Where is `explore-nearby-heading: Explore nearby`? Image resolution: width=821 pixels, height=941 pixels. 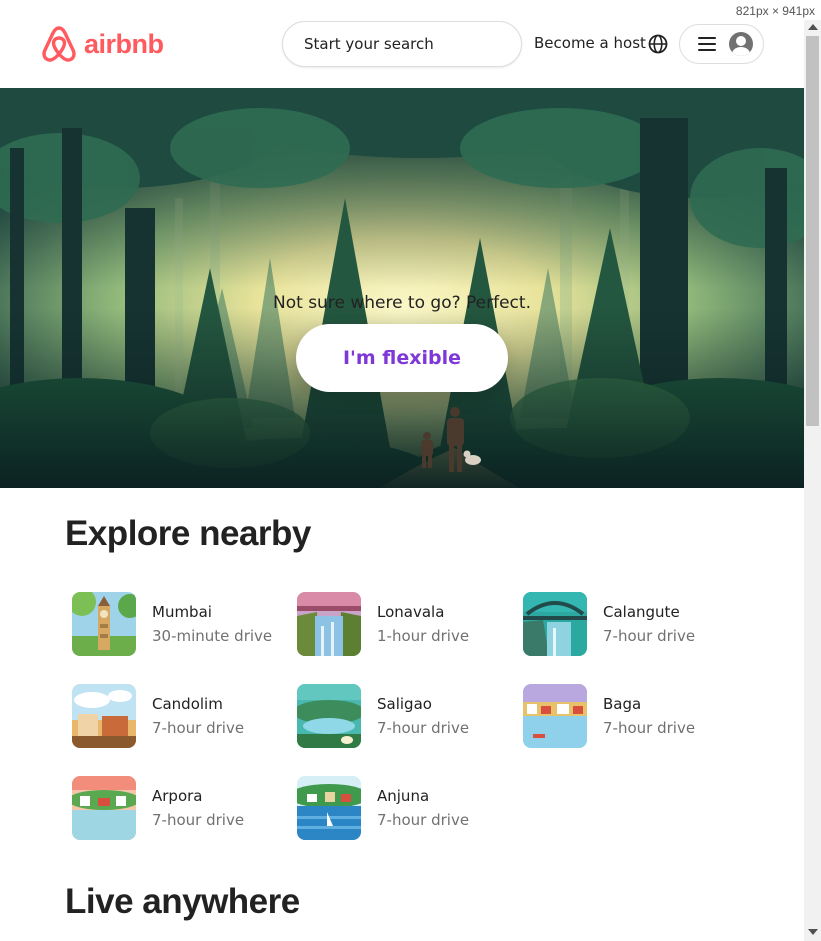
explore-nearby-heading: Explore nearby is located at coordinates (188, 533).